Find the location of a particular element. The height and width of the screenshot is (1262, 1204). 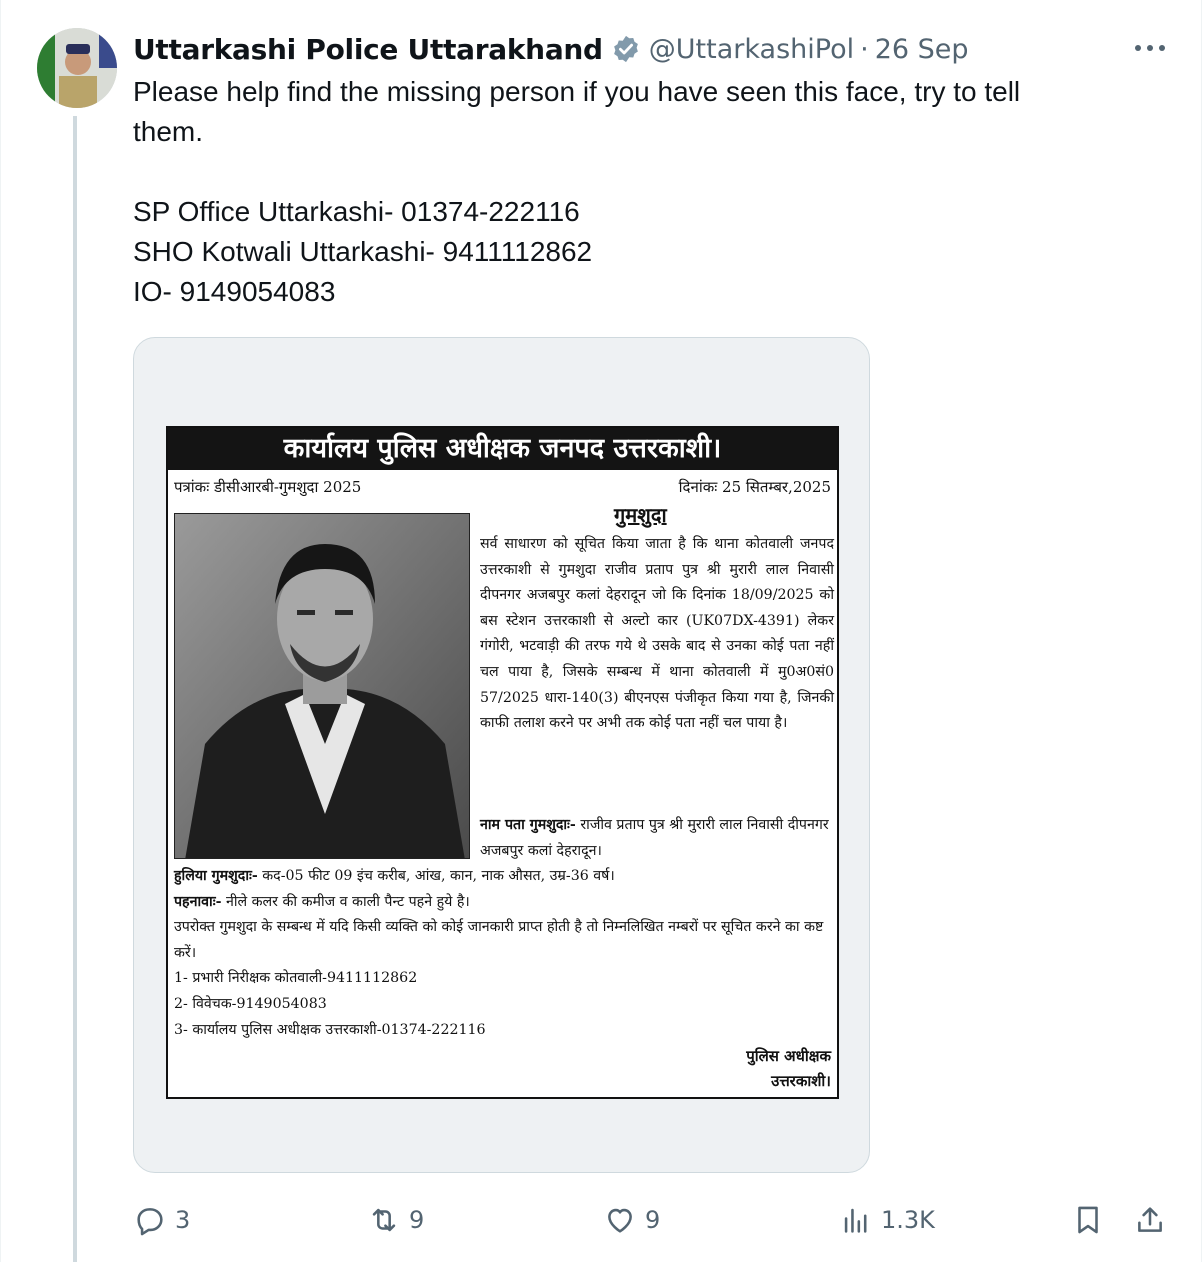

bookmark-icon is located at coordinates (1088, 1220).